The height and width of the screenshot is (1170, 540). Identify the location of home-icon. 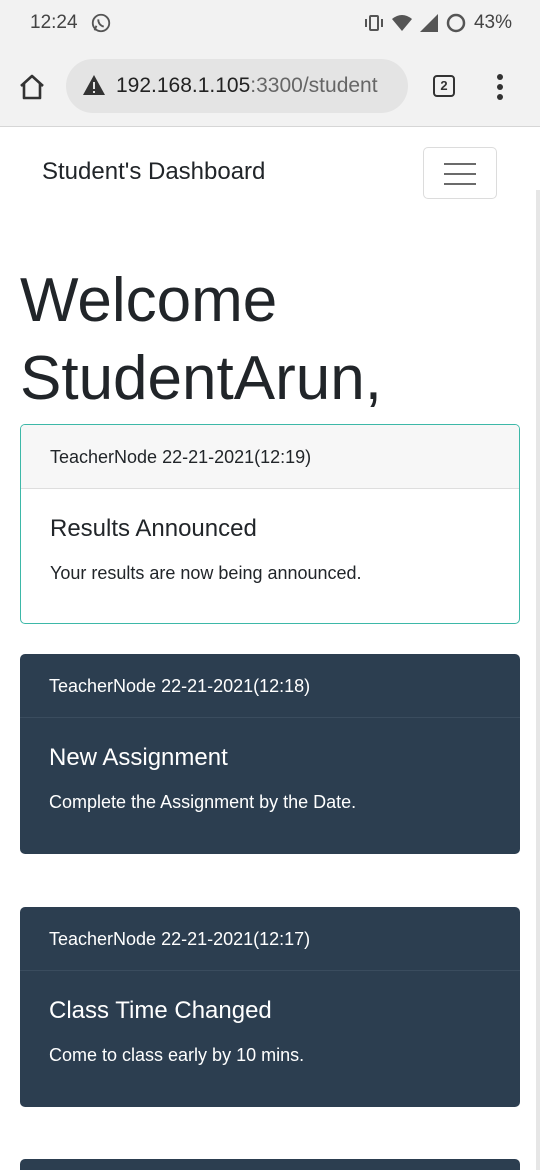
(32, 87).